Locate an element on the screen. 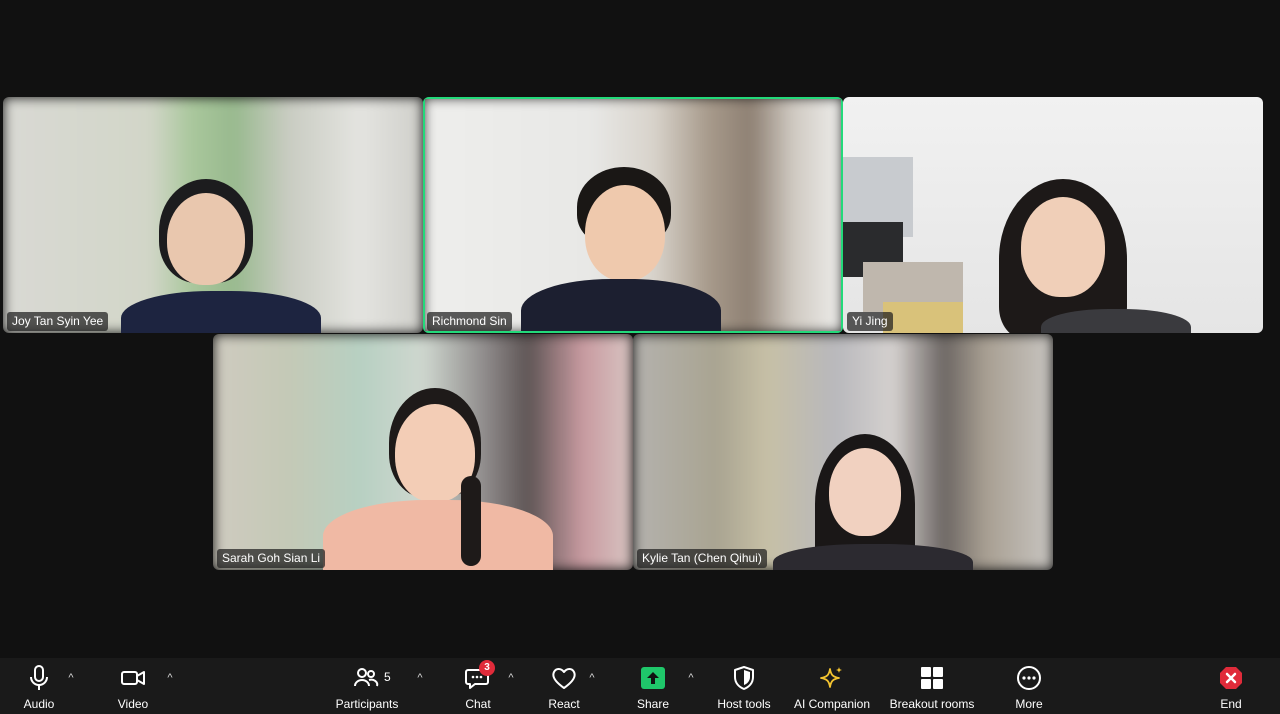 The height and width of the screenshot is (714, 1280). audio-button: Audio is located at coordinates (39, 689).